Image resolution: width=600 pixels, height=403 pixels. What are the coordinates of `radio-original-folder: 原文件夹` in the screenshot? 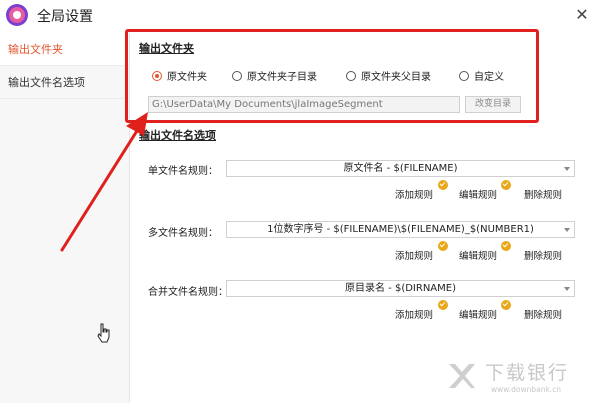 It's located at (179, 75).